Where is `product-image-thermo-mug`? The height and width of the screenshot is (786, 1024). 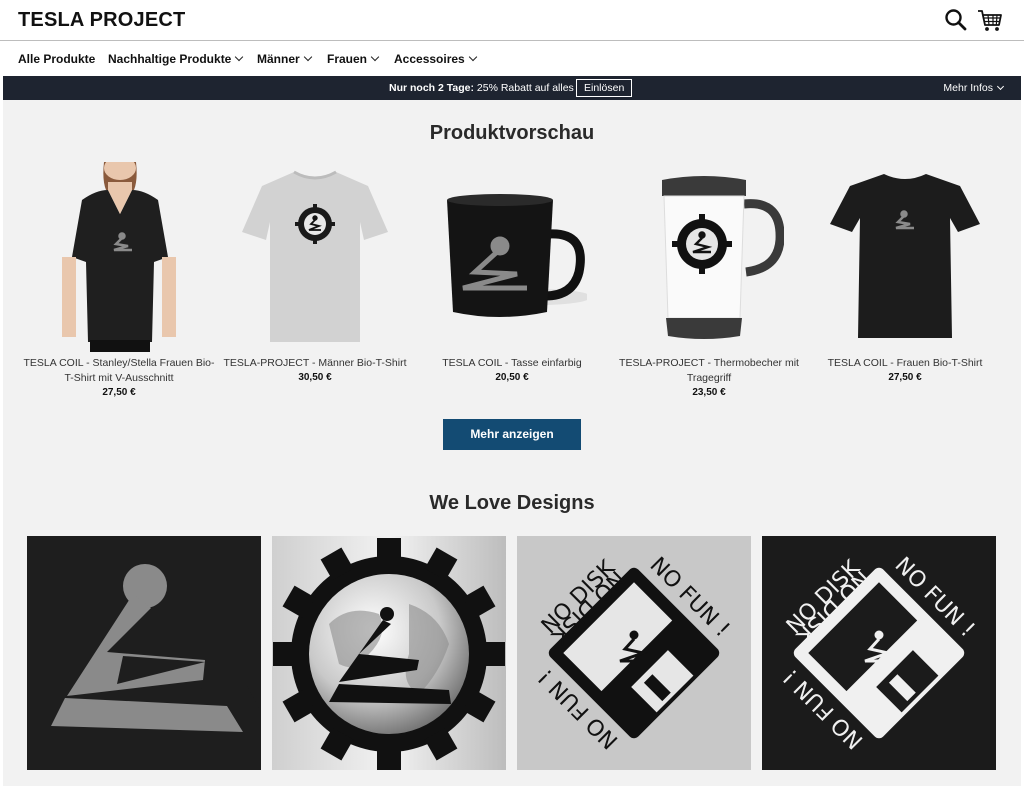 product-image-thermo-mug is located at coordinates (709, 257).